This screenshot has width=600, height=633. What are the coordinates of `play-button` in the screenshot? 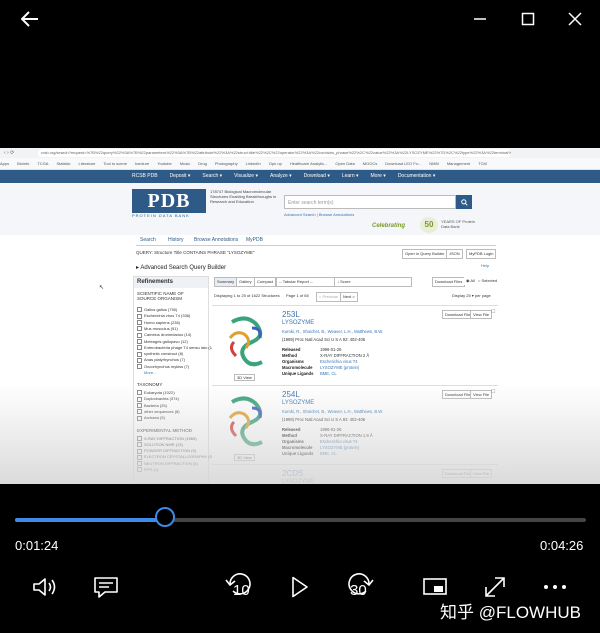 It's located at (300, 587).